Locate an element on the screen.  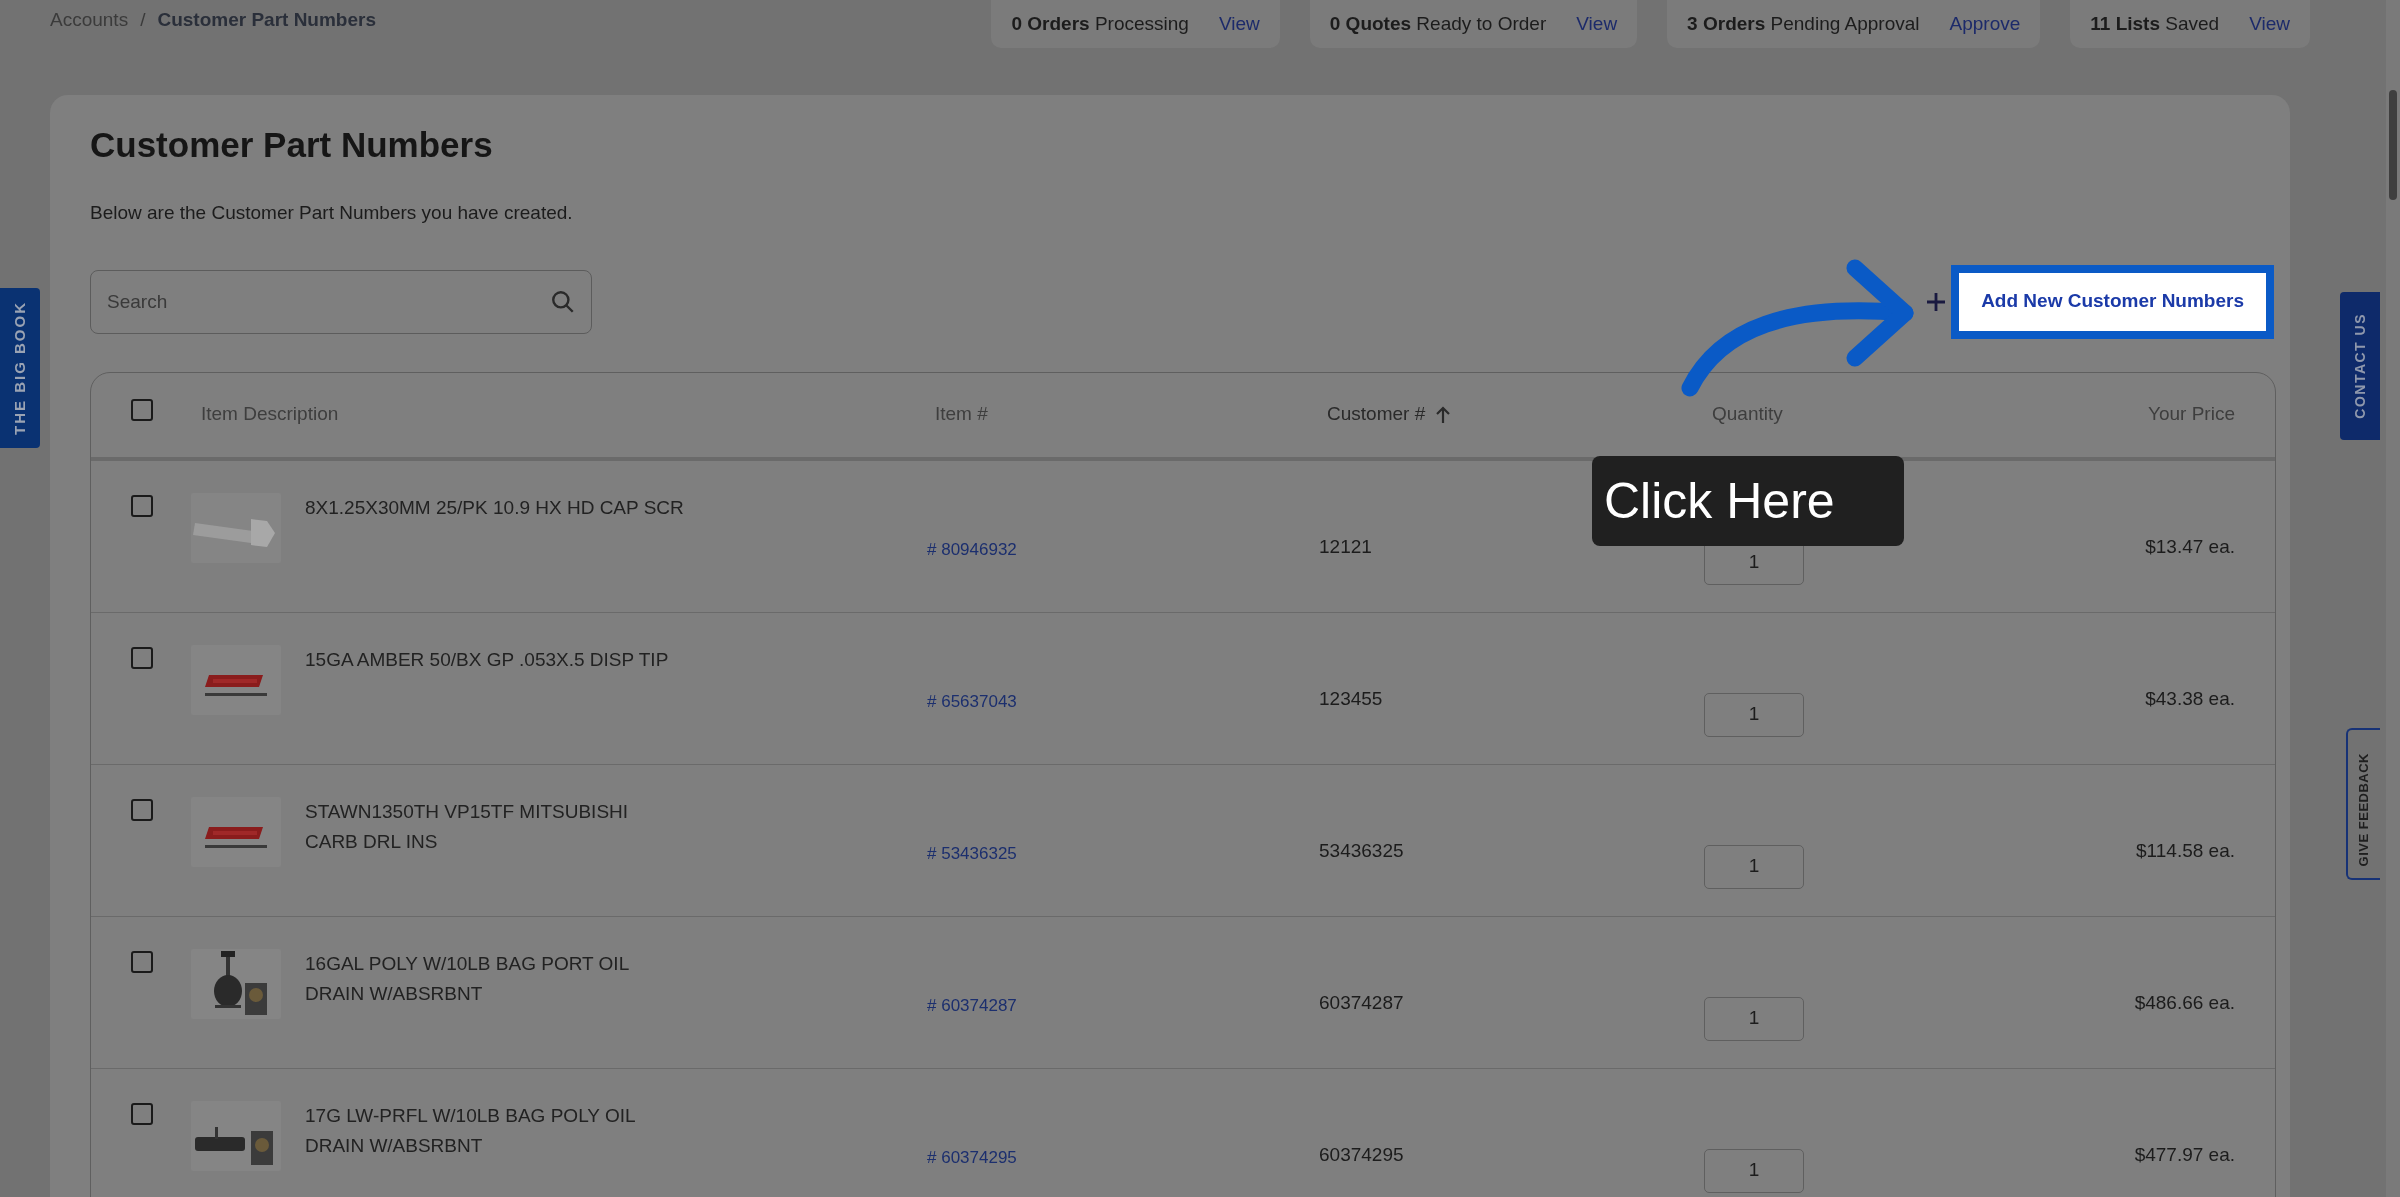
breadcrumb-link: Accounts is located at coordinates (89, 20).